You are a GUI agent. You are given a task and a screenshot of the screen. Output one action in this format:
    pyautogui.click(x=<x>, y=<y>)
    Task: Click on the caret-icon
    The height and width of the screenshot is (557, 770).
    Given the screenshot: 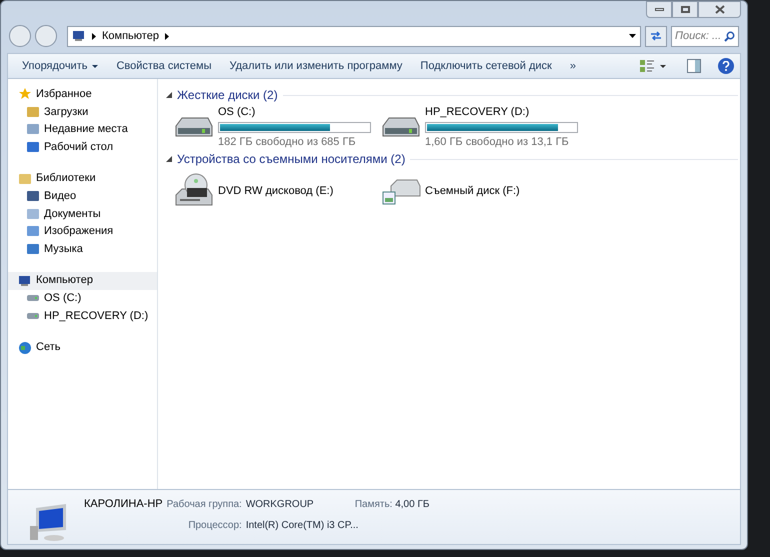 What is the action you would take?
    pyautogui.click(x=663, y=66)
    